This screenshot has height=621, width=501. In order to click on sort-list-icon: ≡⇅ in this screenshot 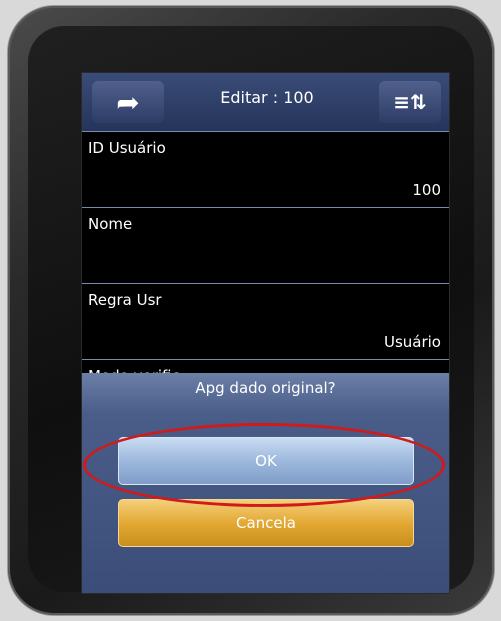, I will do `click(410, 102)`.